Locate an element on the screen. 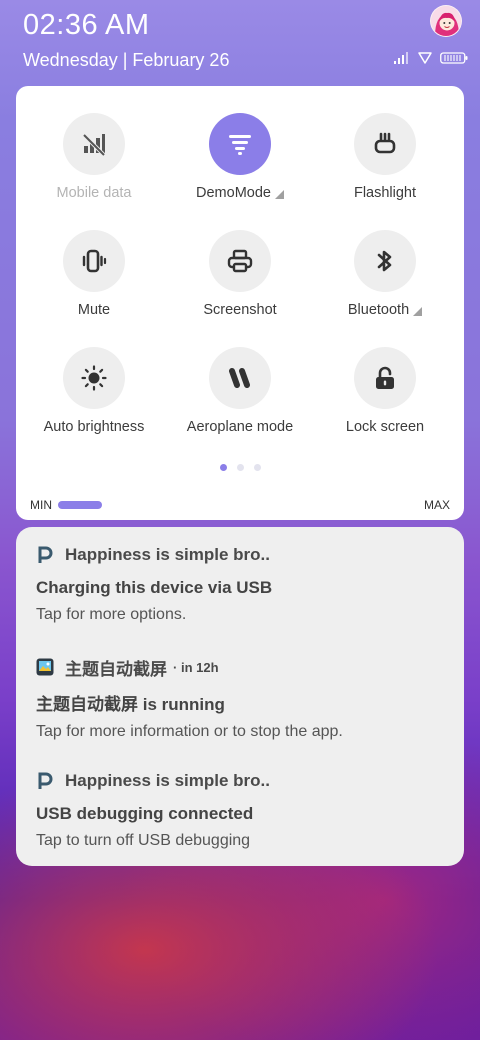 This screenshot has height=1040, width=480. tile-flashlight-button is located at coordinates (385, 144).